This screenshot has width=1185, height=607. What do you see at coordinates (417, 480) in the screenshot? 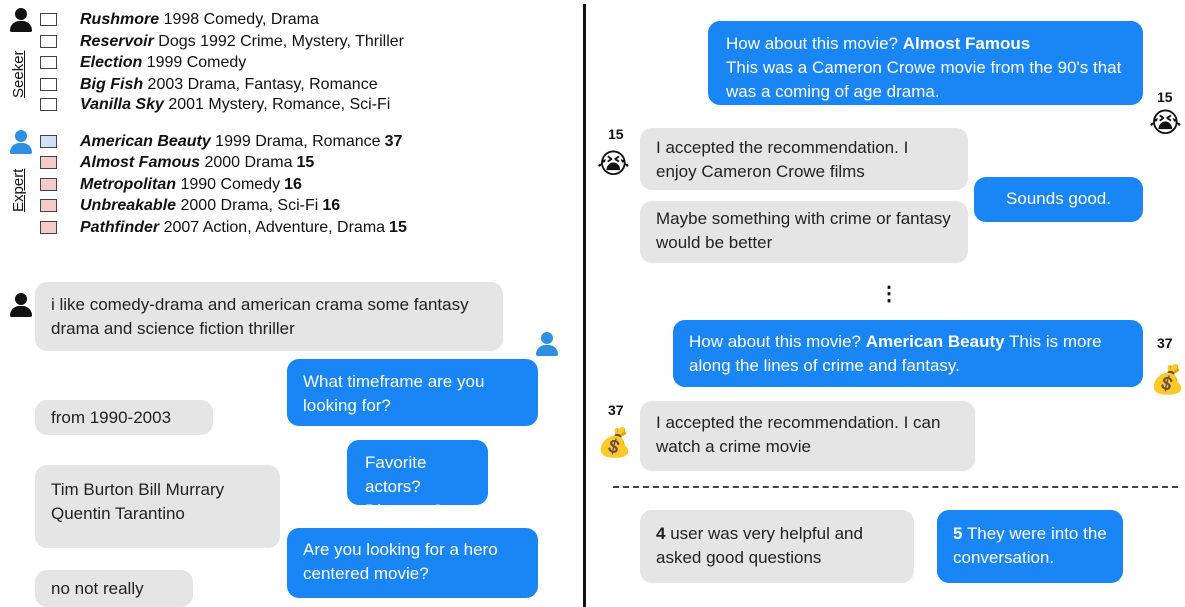
I see `expert-message: Favorite actors? Directors?` at bounding box center [417, 480].